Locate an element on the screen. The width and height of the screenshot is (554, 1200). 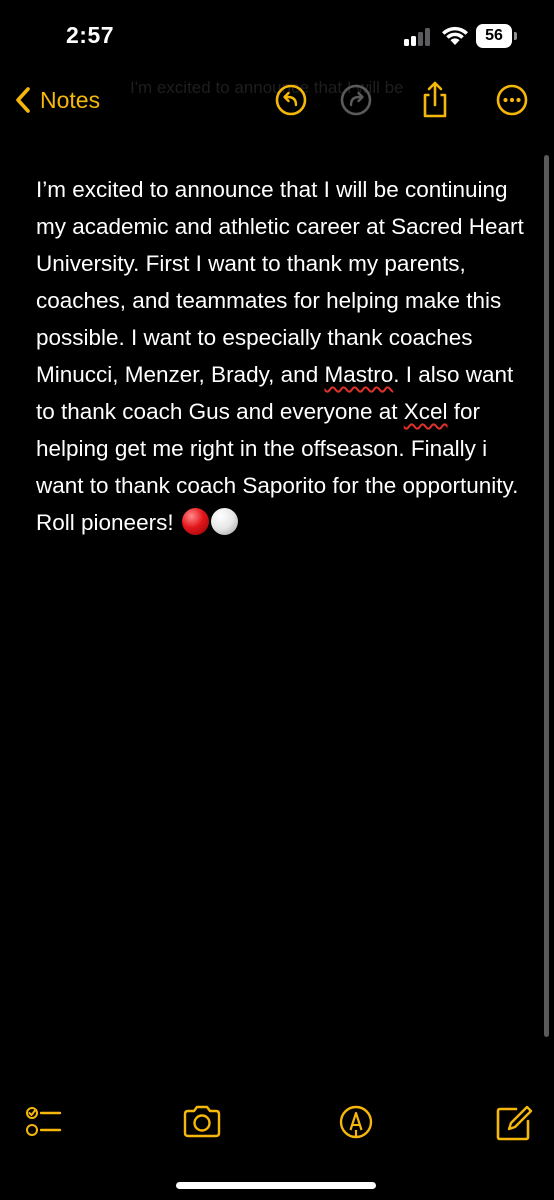
misspelled-word: Mastro is located at coordinates (358, 374).